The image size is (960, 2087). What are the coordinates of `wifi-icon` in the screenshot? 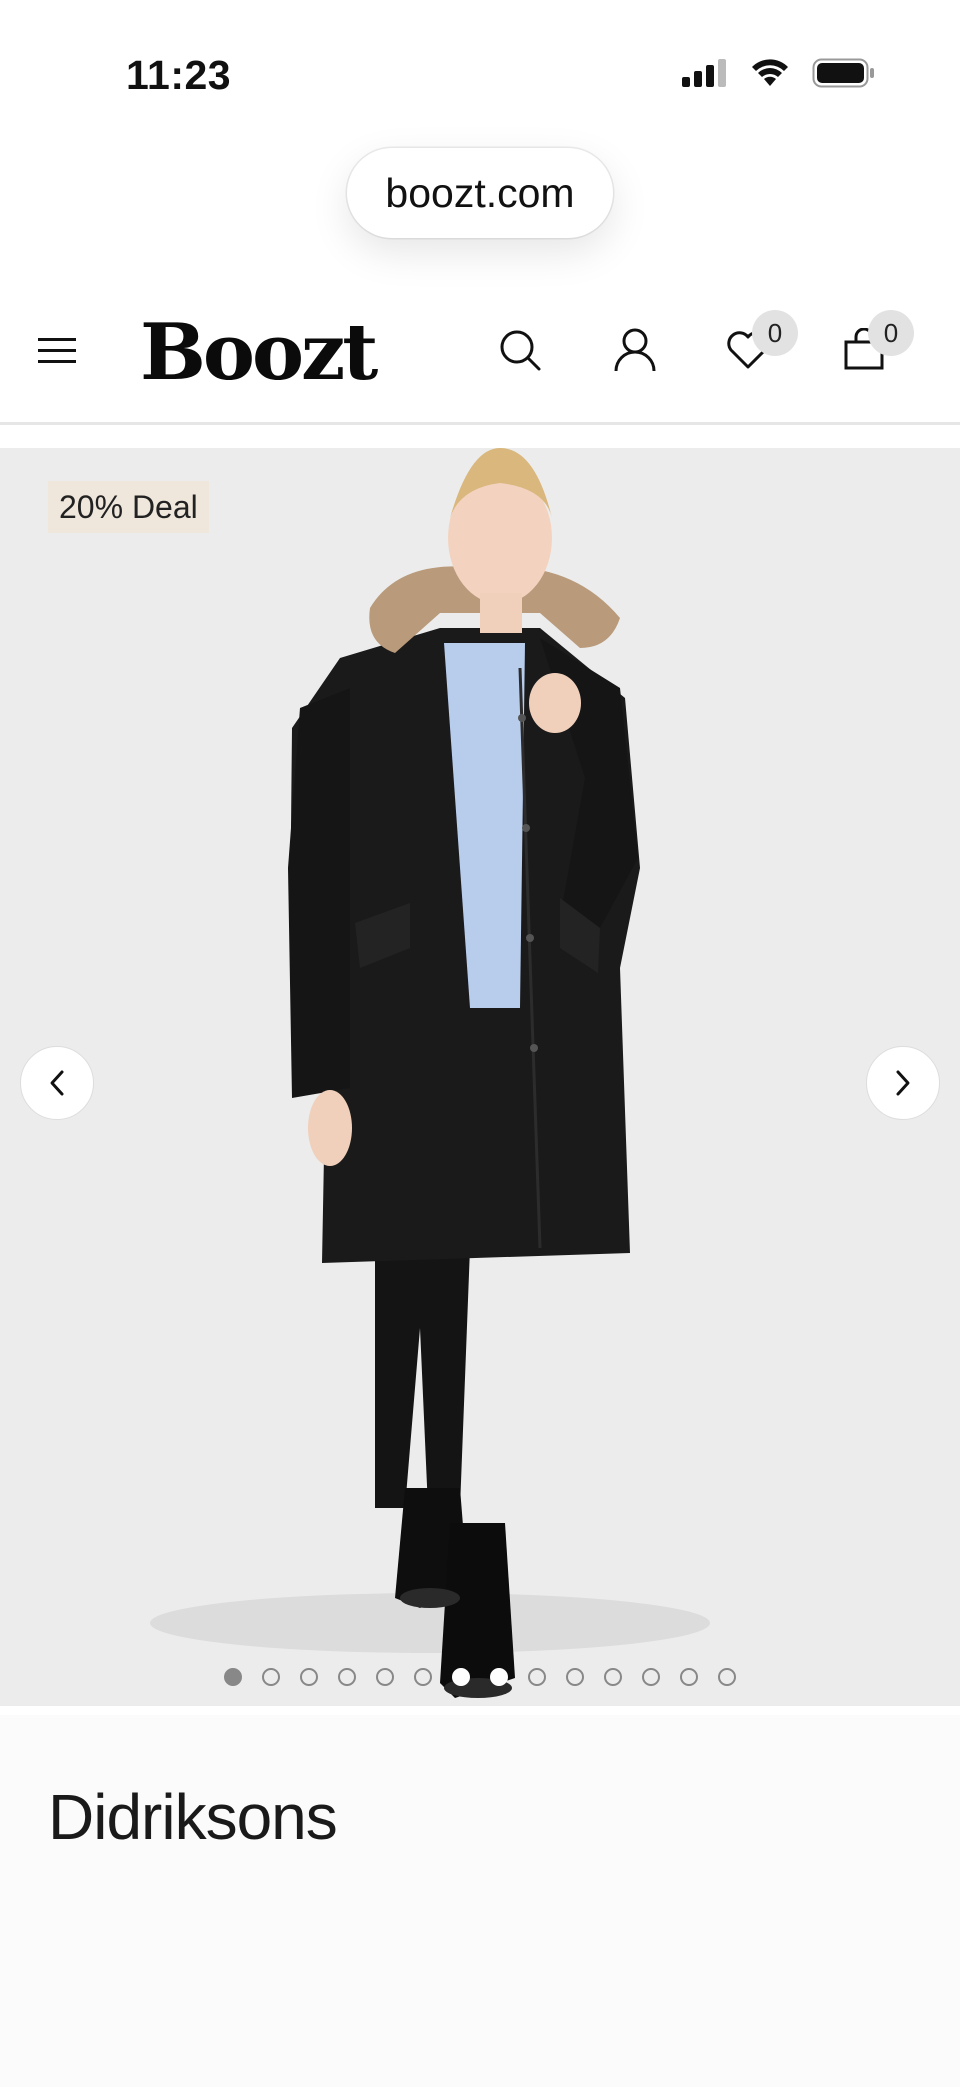 It's located at (770, 72).